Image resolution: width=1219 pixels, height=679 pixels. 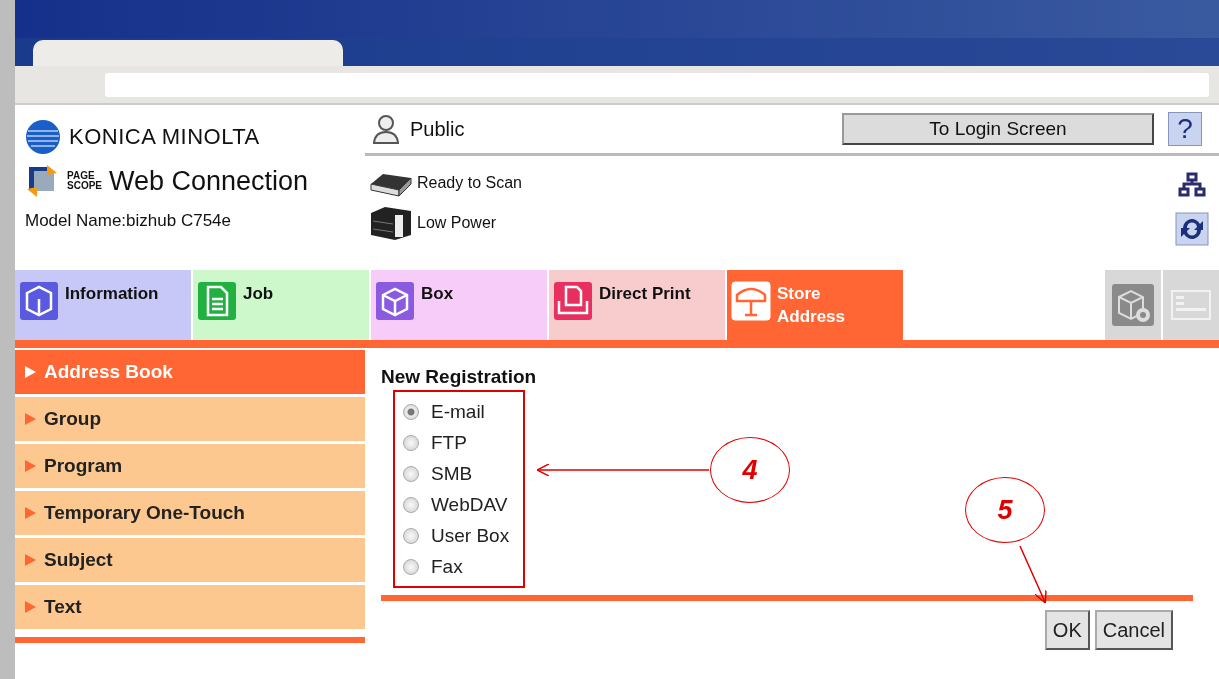 What do you see at coordinates (469, 183) in the screenshot?
I see `status-text: Ready to Scan` at bounding box center [469, 183].